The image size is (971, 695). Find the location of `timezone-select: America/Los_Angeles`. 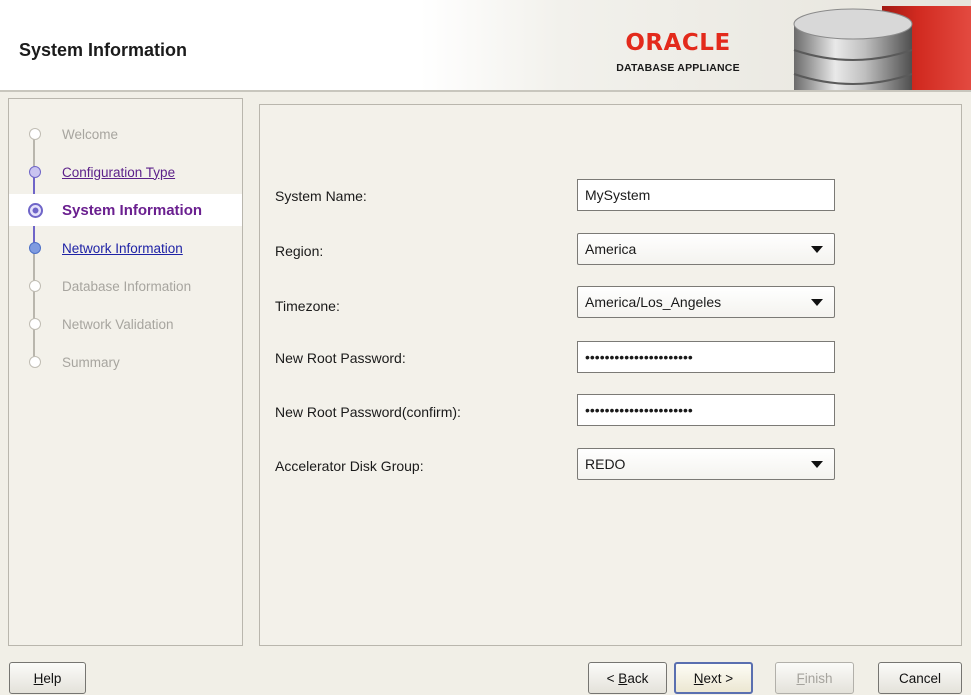

timezone-select: America/Los_Angeles is located at coordinates (706, 302).